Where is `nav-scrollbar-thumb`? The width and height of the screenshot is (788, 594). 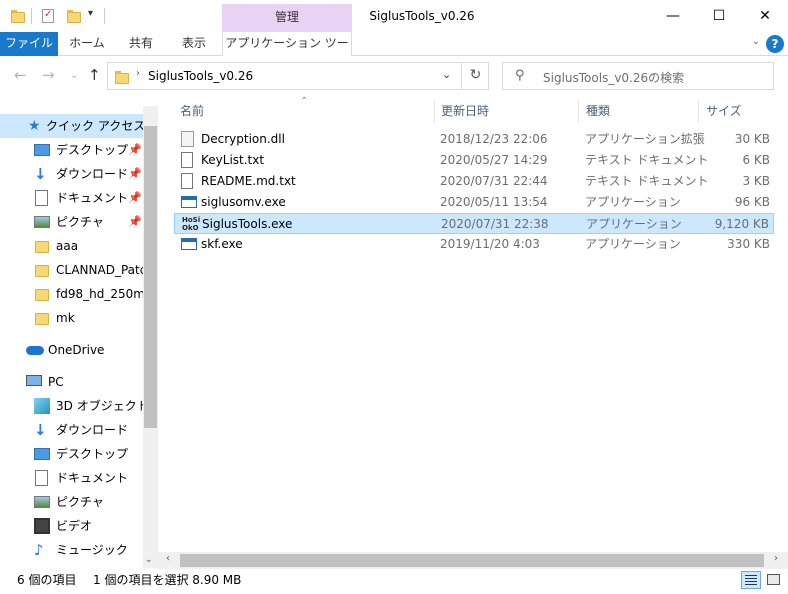
nav-scrollbar-thumb is located at coordinates (150, 277).